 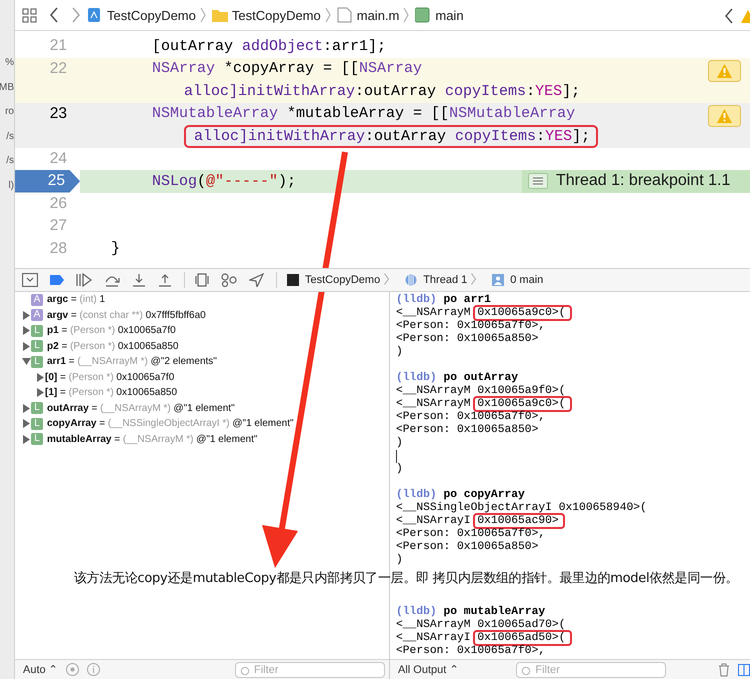 I want to click on variable-entry: [1] = (Person *) 0x10065a850, so click(x=111, y=392).